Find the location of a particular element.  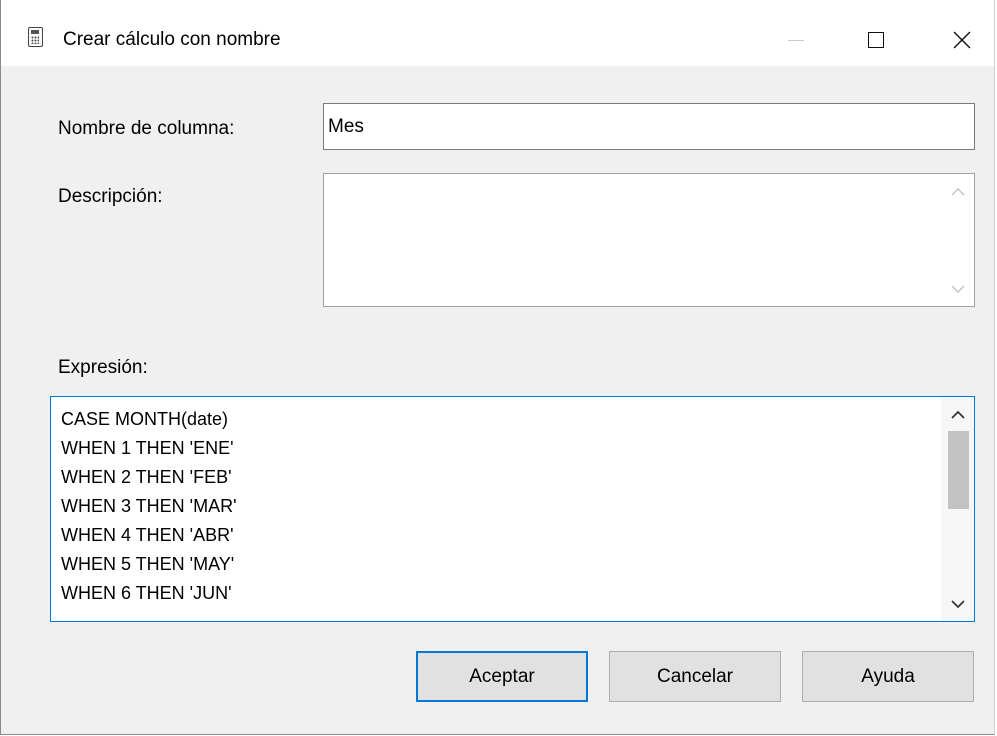

column-name-input is located at coordinates (649, 126).